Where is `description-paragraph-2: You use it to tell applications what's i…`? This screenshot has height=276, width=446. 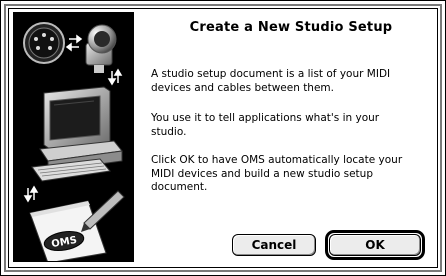
description-paragraph-2: You use it to tell applications what's i… is located at coordinates (265, 125).